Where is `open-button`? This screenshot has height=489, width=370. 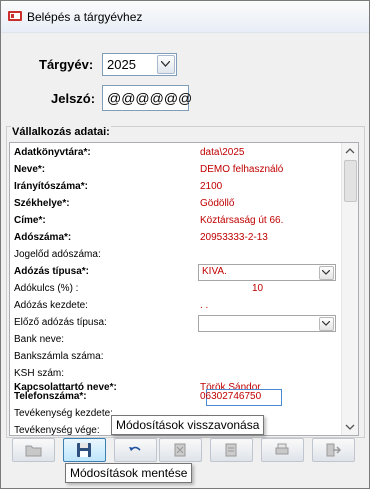 open-button is located at coordinates (33, 450).